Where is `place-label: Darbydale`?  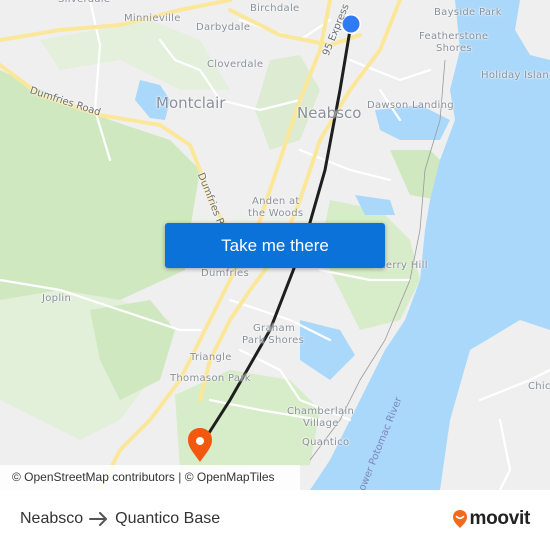
place-label: Darbydale is located at coordinates (223, 27).